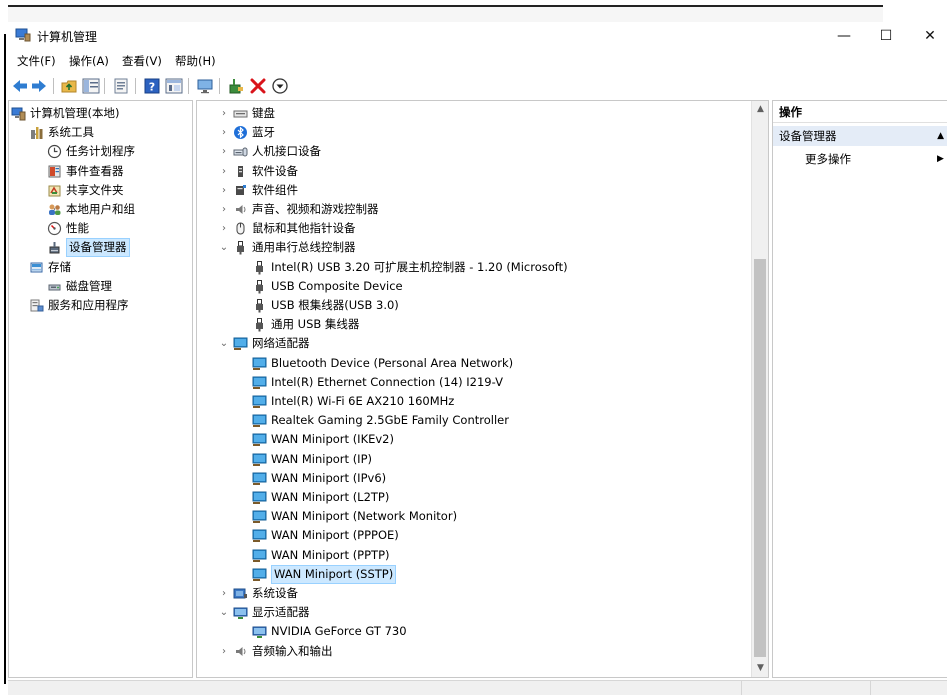 The width and height of the screenshot is (947, 695). I want to click on toolbar-separator, so click(219, 86).